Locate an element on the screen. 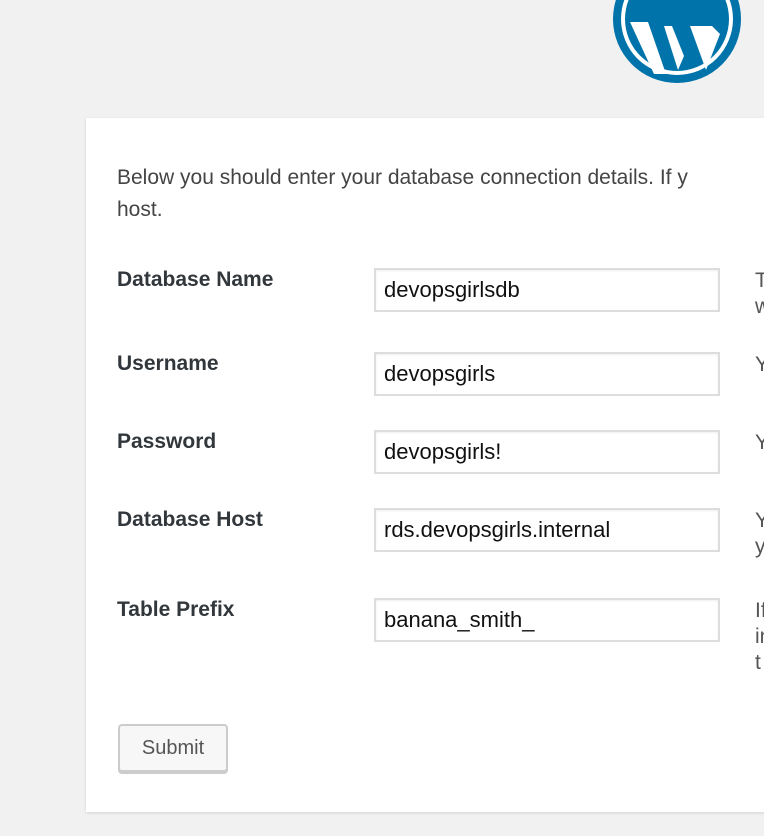  password-field is located at coordinates (547, 452).